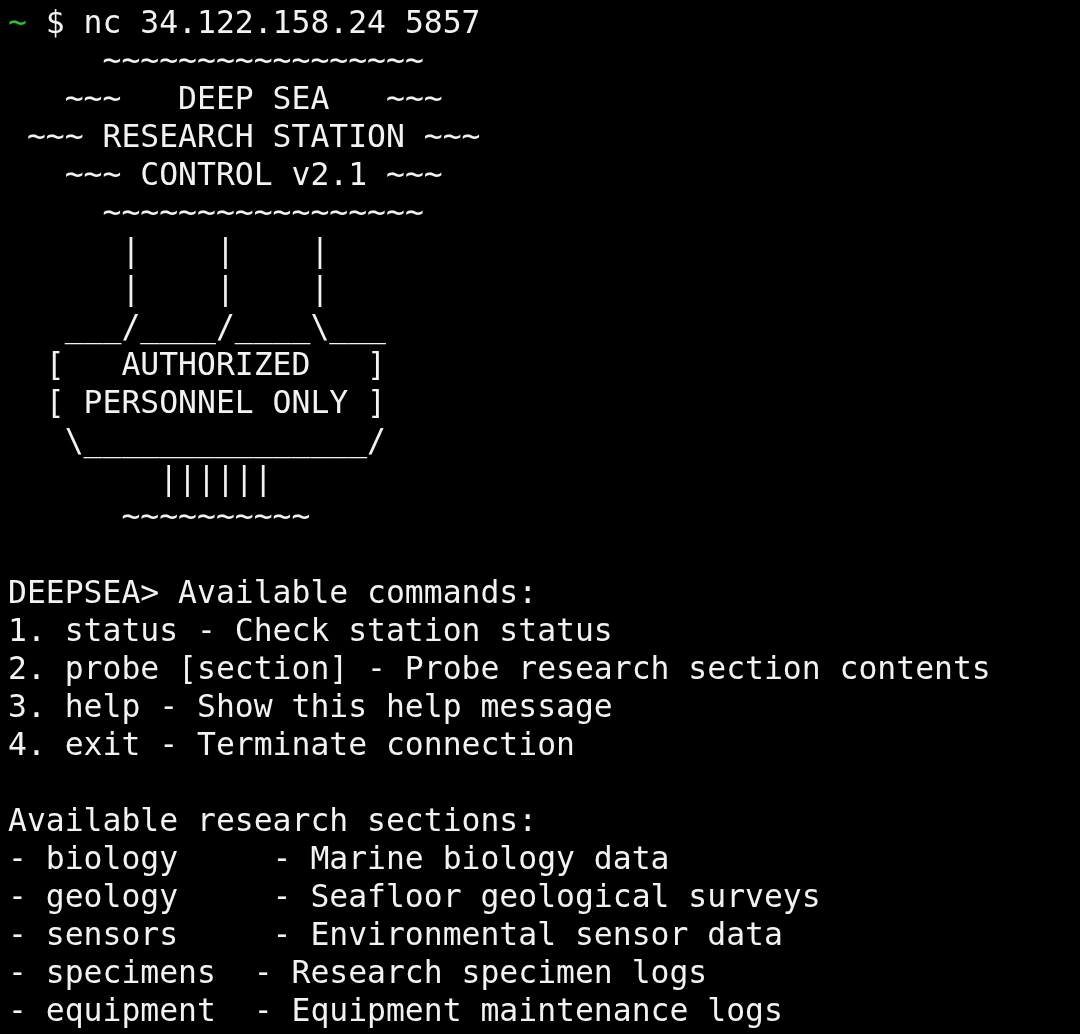 Image resolution: width=1080 pixels, height=1034 pixels. I want to click on prompt-path: ~, so click(17, 22).